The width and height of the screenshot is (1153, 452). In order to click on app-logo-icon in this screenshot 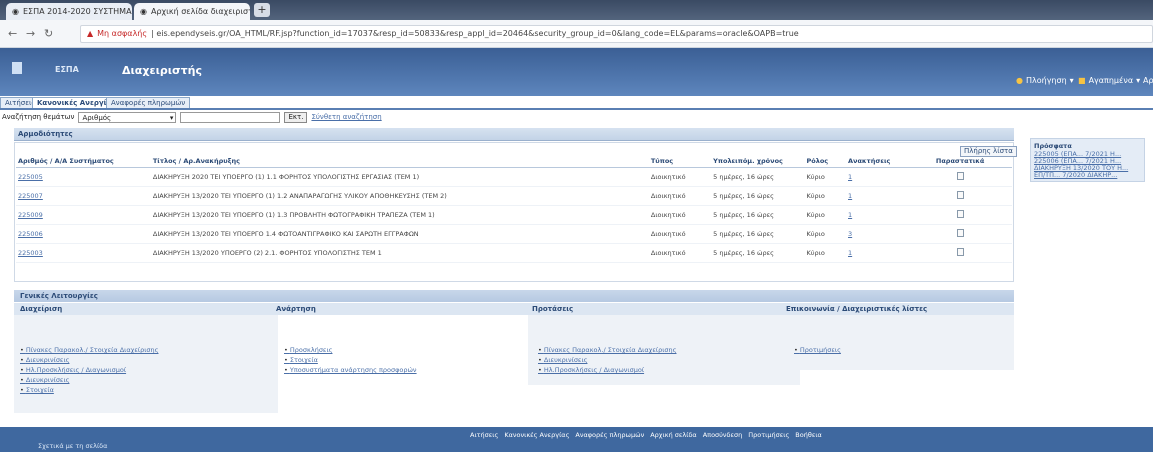, I will do `click(17, 68)`.